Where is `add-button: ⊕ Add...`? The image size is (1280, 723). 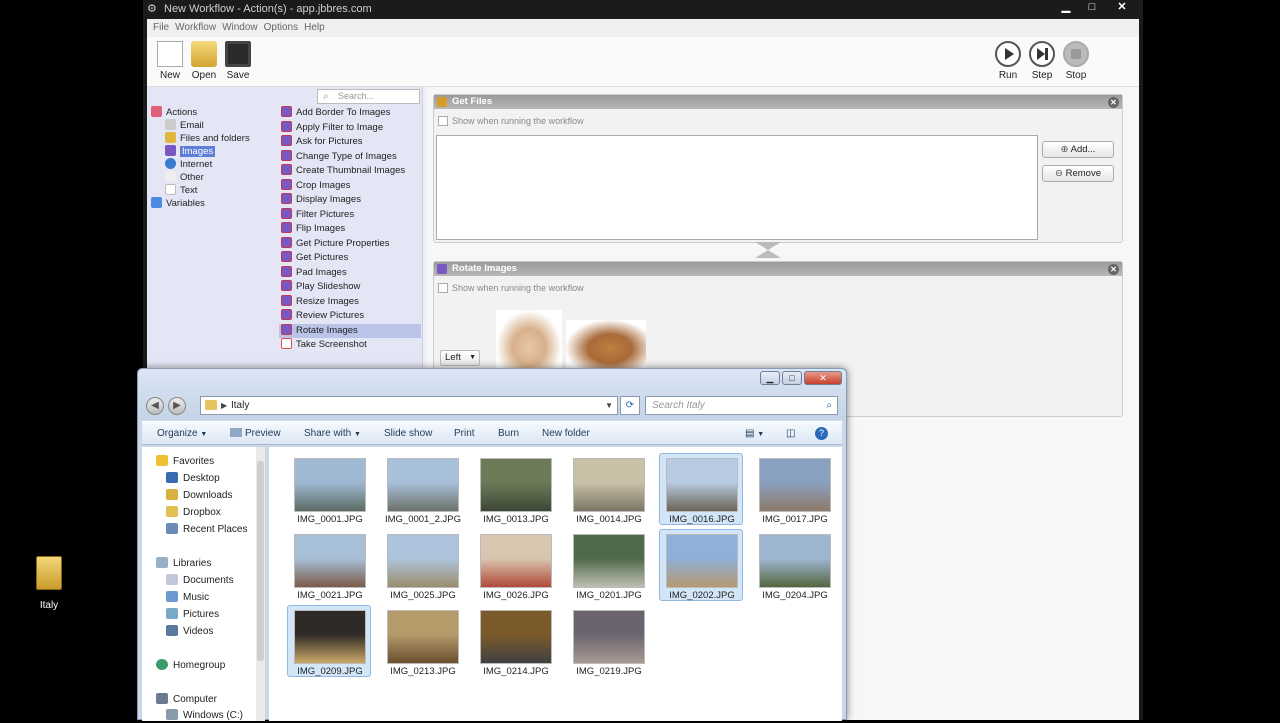 add-button: ⊕ Add... is located at coordinates (1078, 149).